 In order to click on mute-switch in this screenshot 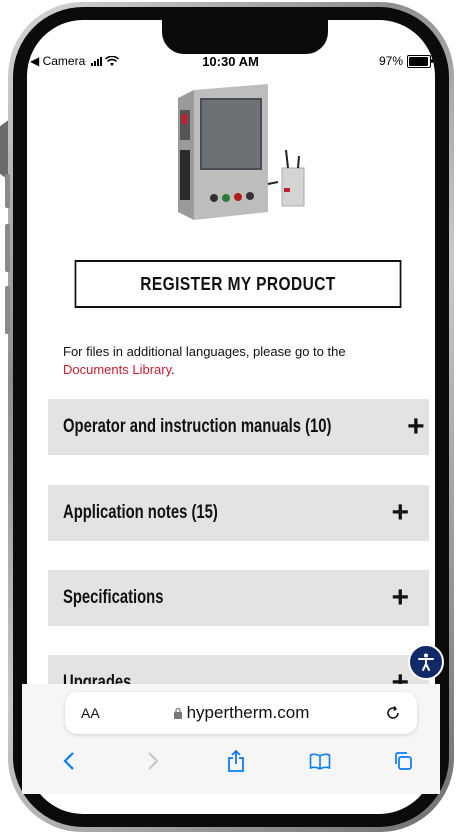, I will do `click(7, 191)`.